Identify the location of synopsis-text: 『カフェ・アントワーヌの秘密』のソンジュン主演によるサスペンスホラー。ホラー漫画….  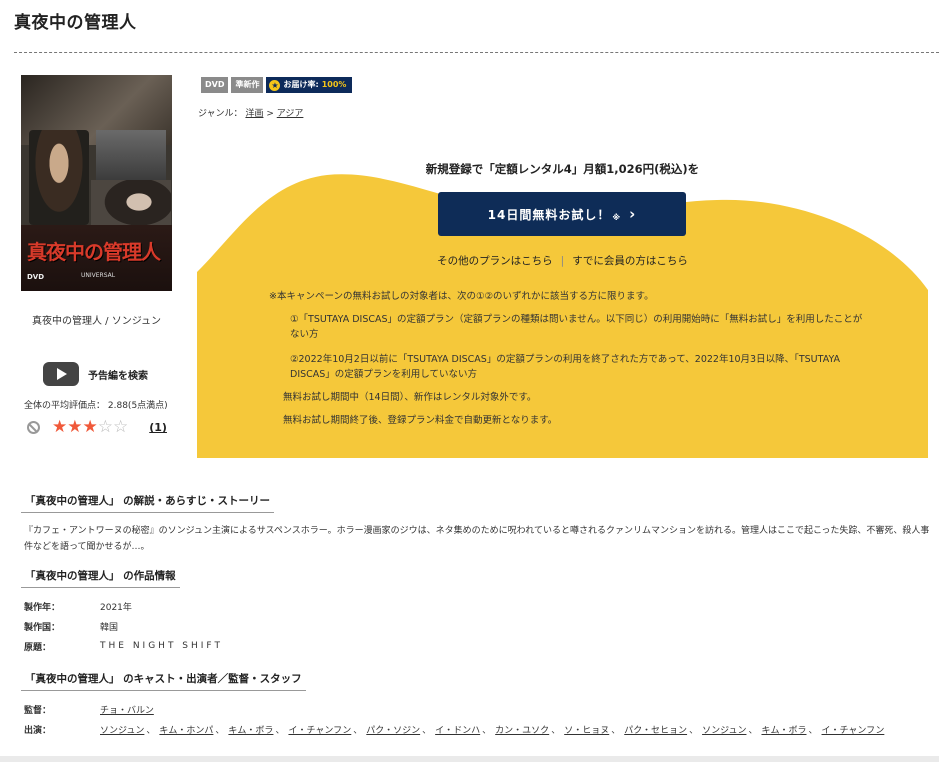
(477, 539).